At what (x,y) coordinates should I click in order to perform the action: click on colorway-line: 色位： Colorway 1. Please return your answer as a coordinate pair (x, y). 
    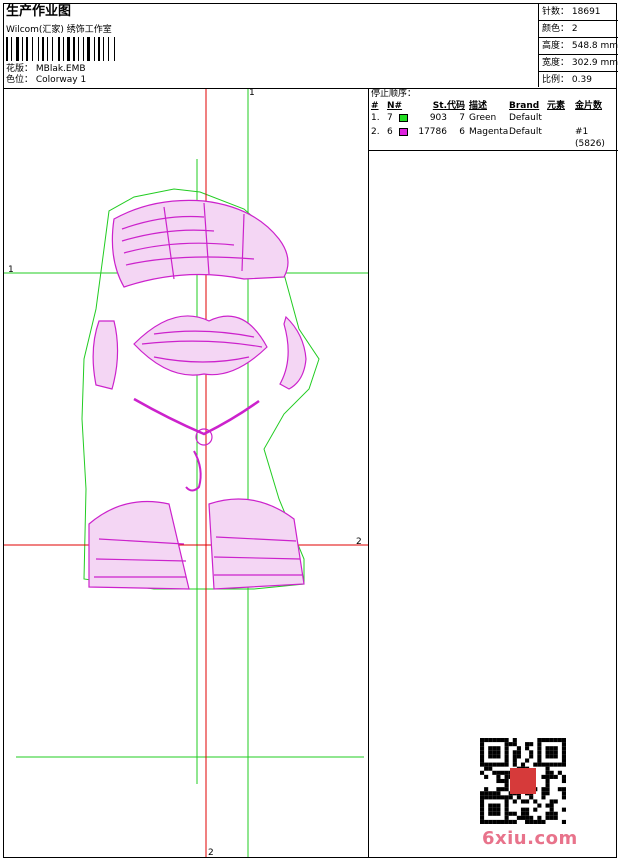
    Looking at the image, I should click on (272, 80).